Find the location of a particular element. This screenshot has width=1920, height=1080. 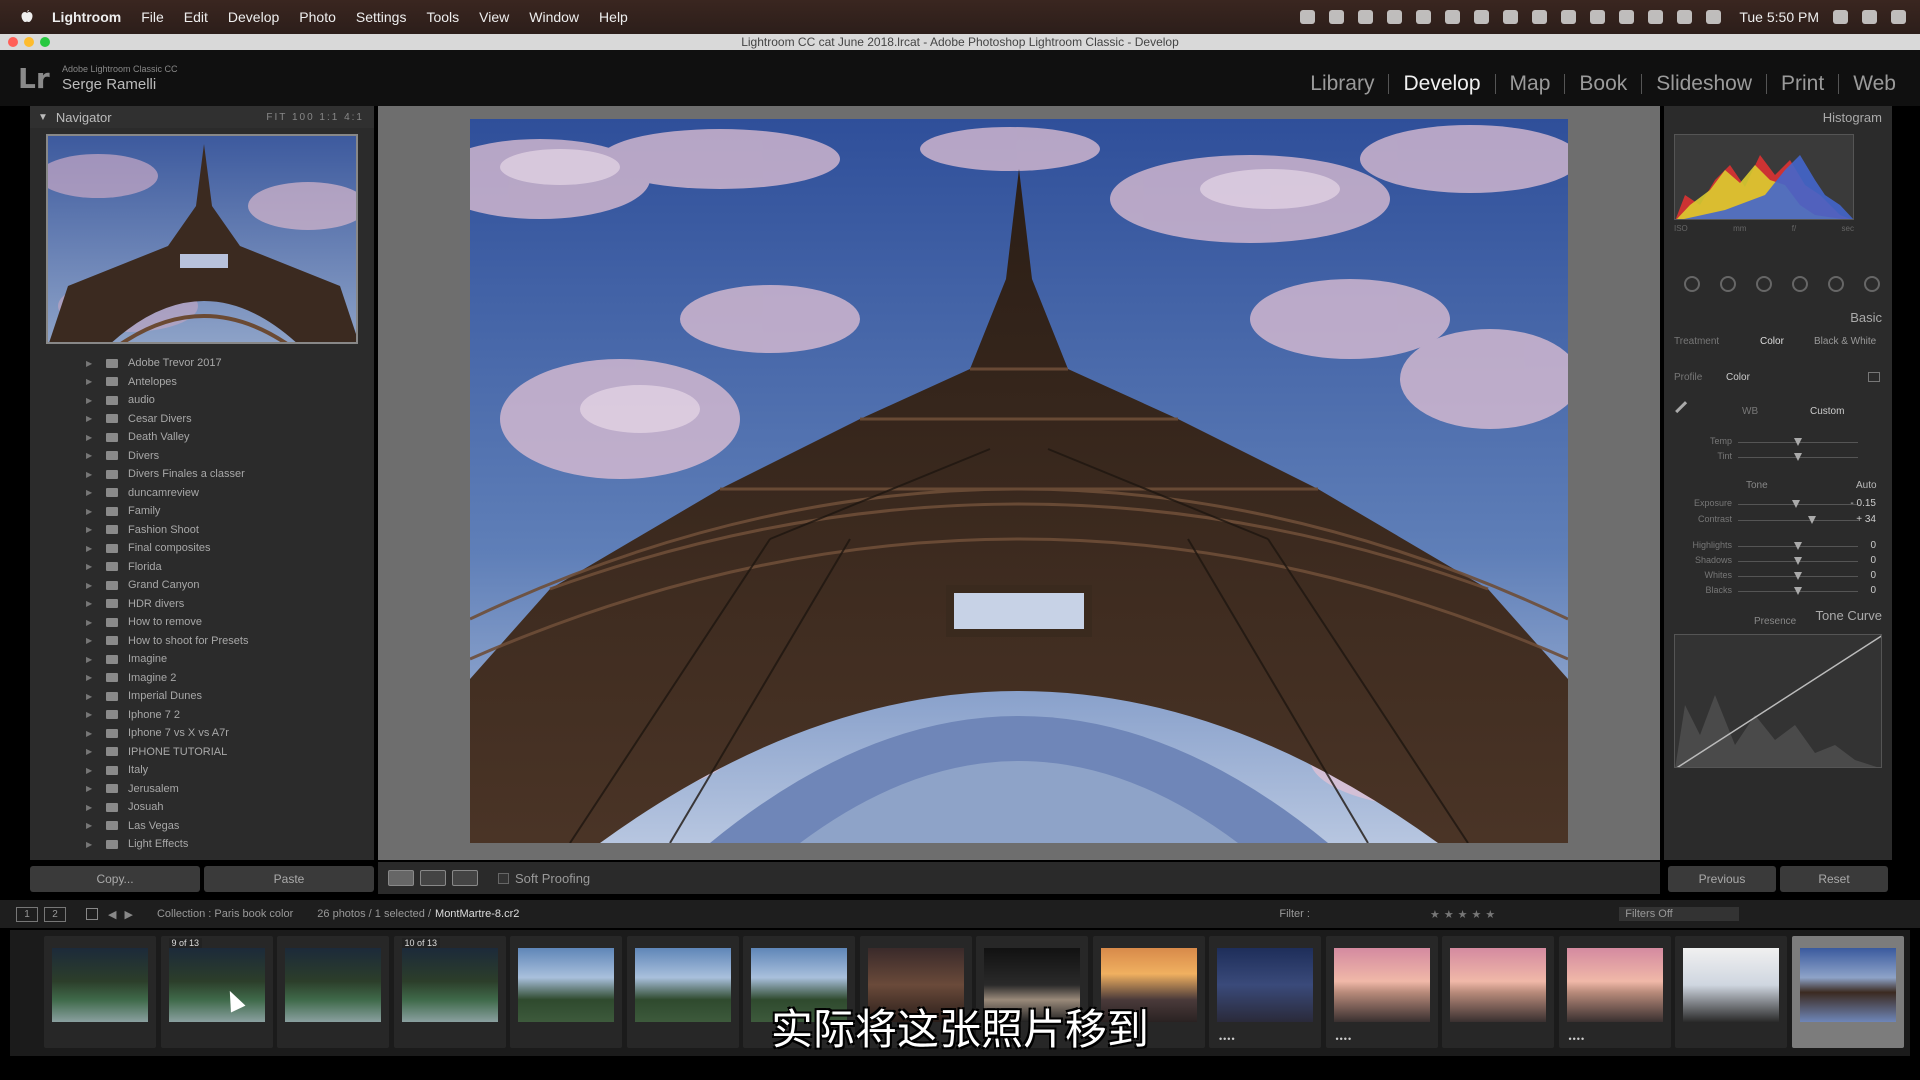

folder-item: ▶ Imagine is located at coordinates (202, 659).